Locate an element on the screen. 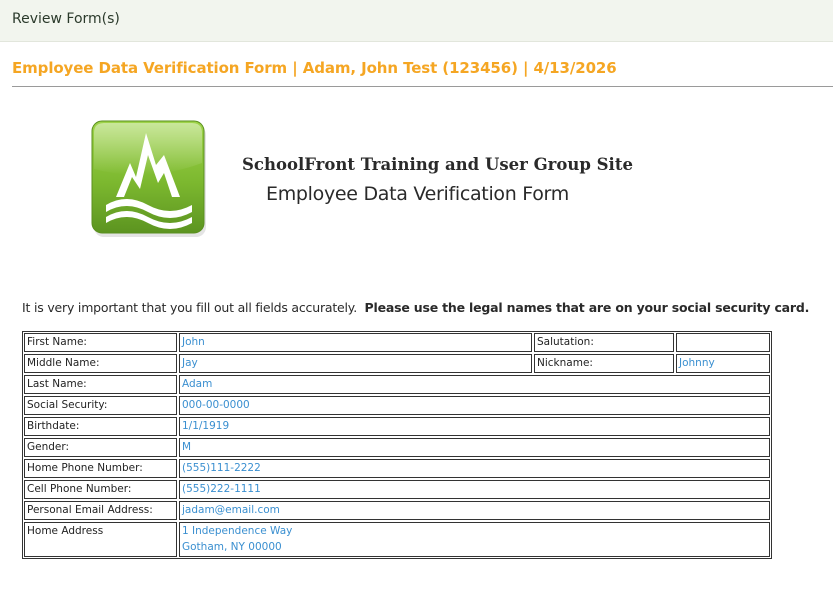 The image size is (833, 594). nickname-field: Johnny is located at coordinates (723, 363).